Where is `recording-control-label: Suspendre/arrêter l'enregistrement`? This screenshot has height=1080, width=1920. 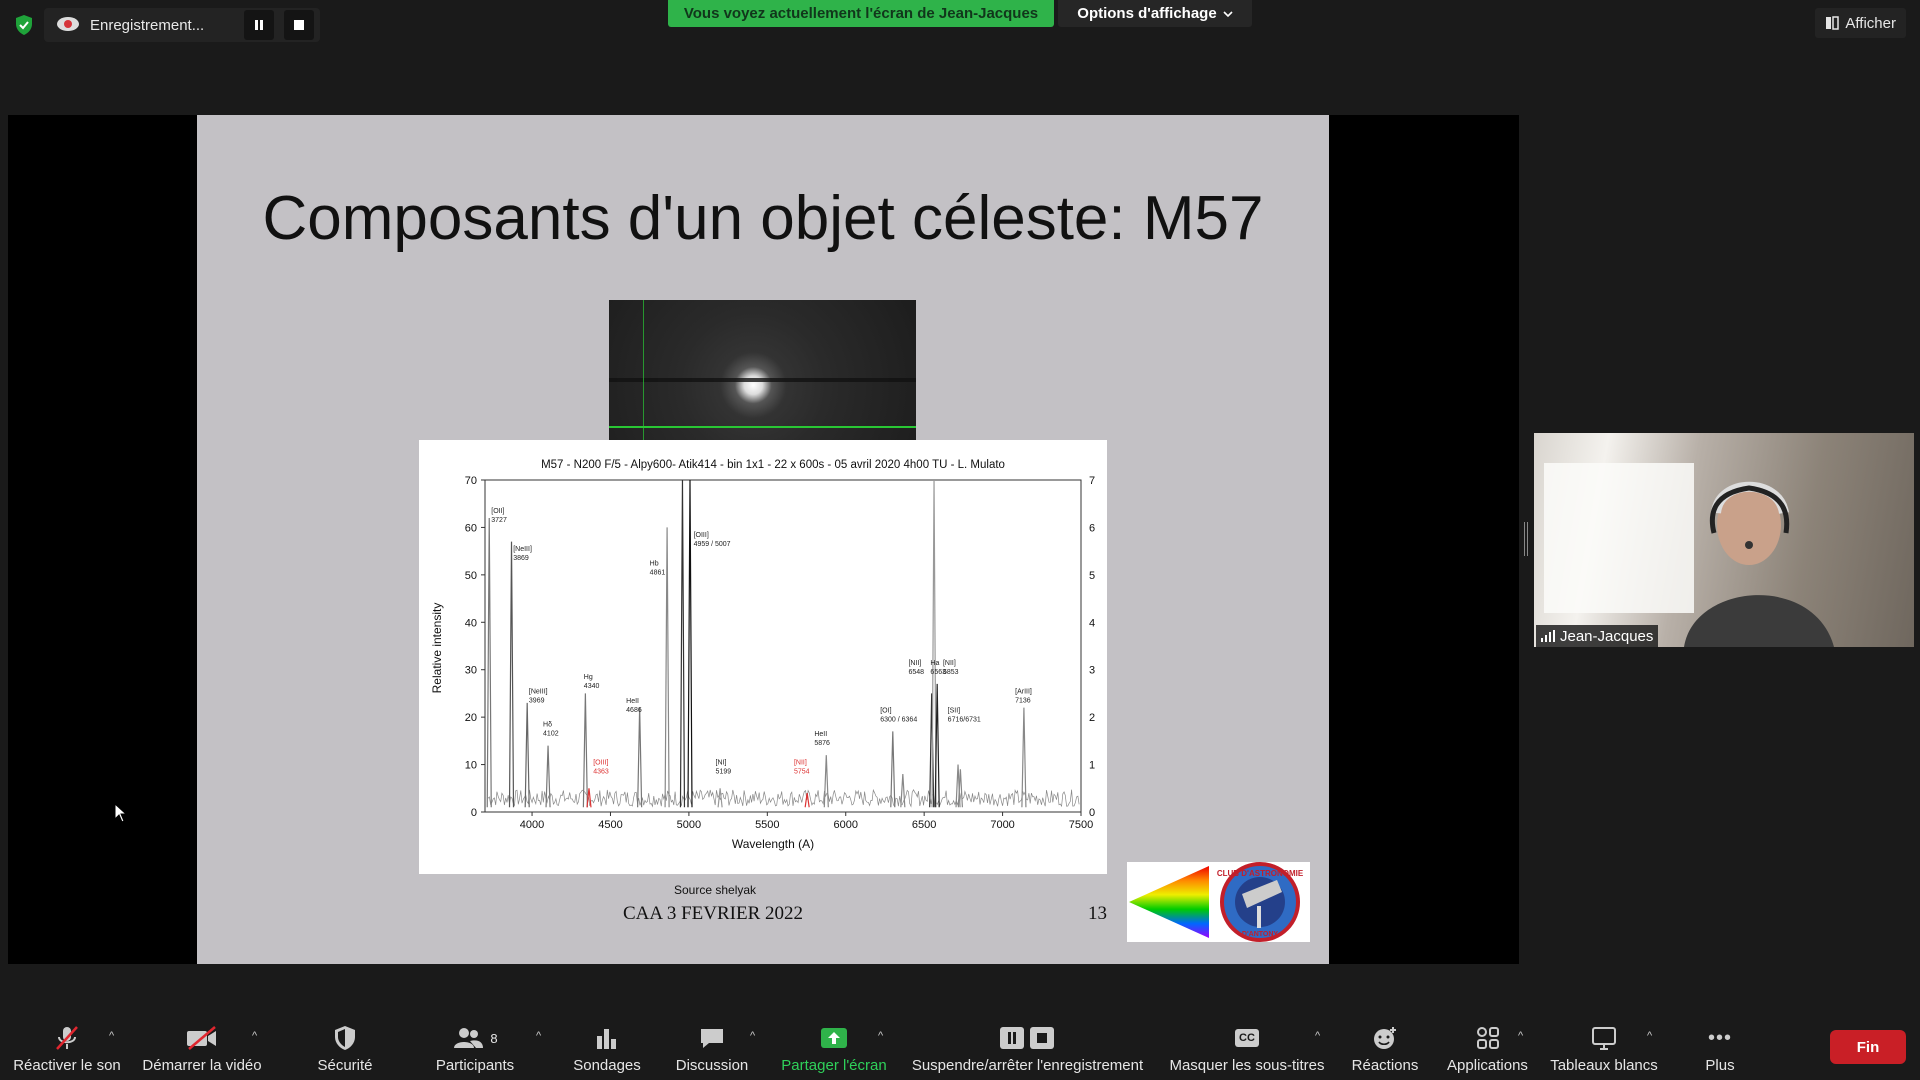
recording-control-label: Suspendre/arrêter l'enregistrement is located at coordinates (1027, 1065).